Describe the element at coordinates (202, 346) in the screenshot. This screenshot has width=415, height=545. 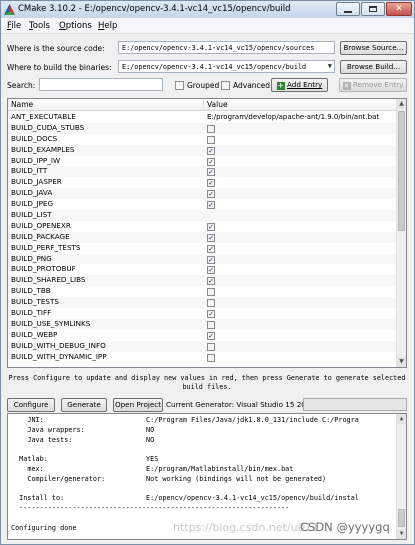
I see `table-row: BUILD_WITH_DEBUG_INFO` at that location.